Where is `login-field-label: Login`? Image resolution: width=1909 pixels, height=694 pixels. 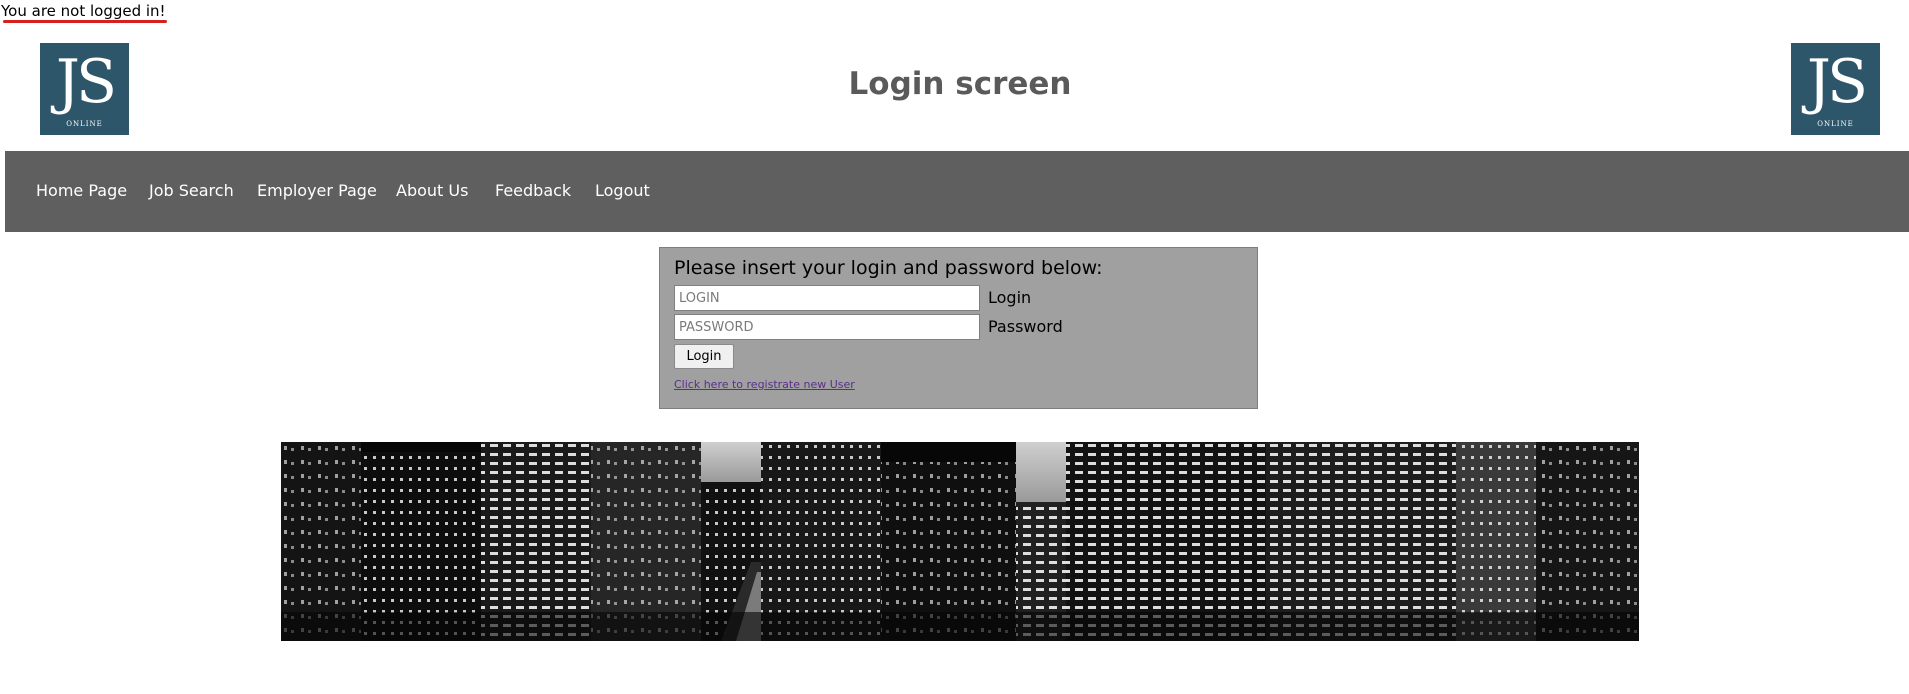
login-field-label: Login is located at coordinates (1010, 297).